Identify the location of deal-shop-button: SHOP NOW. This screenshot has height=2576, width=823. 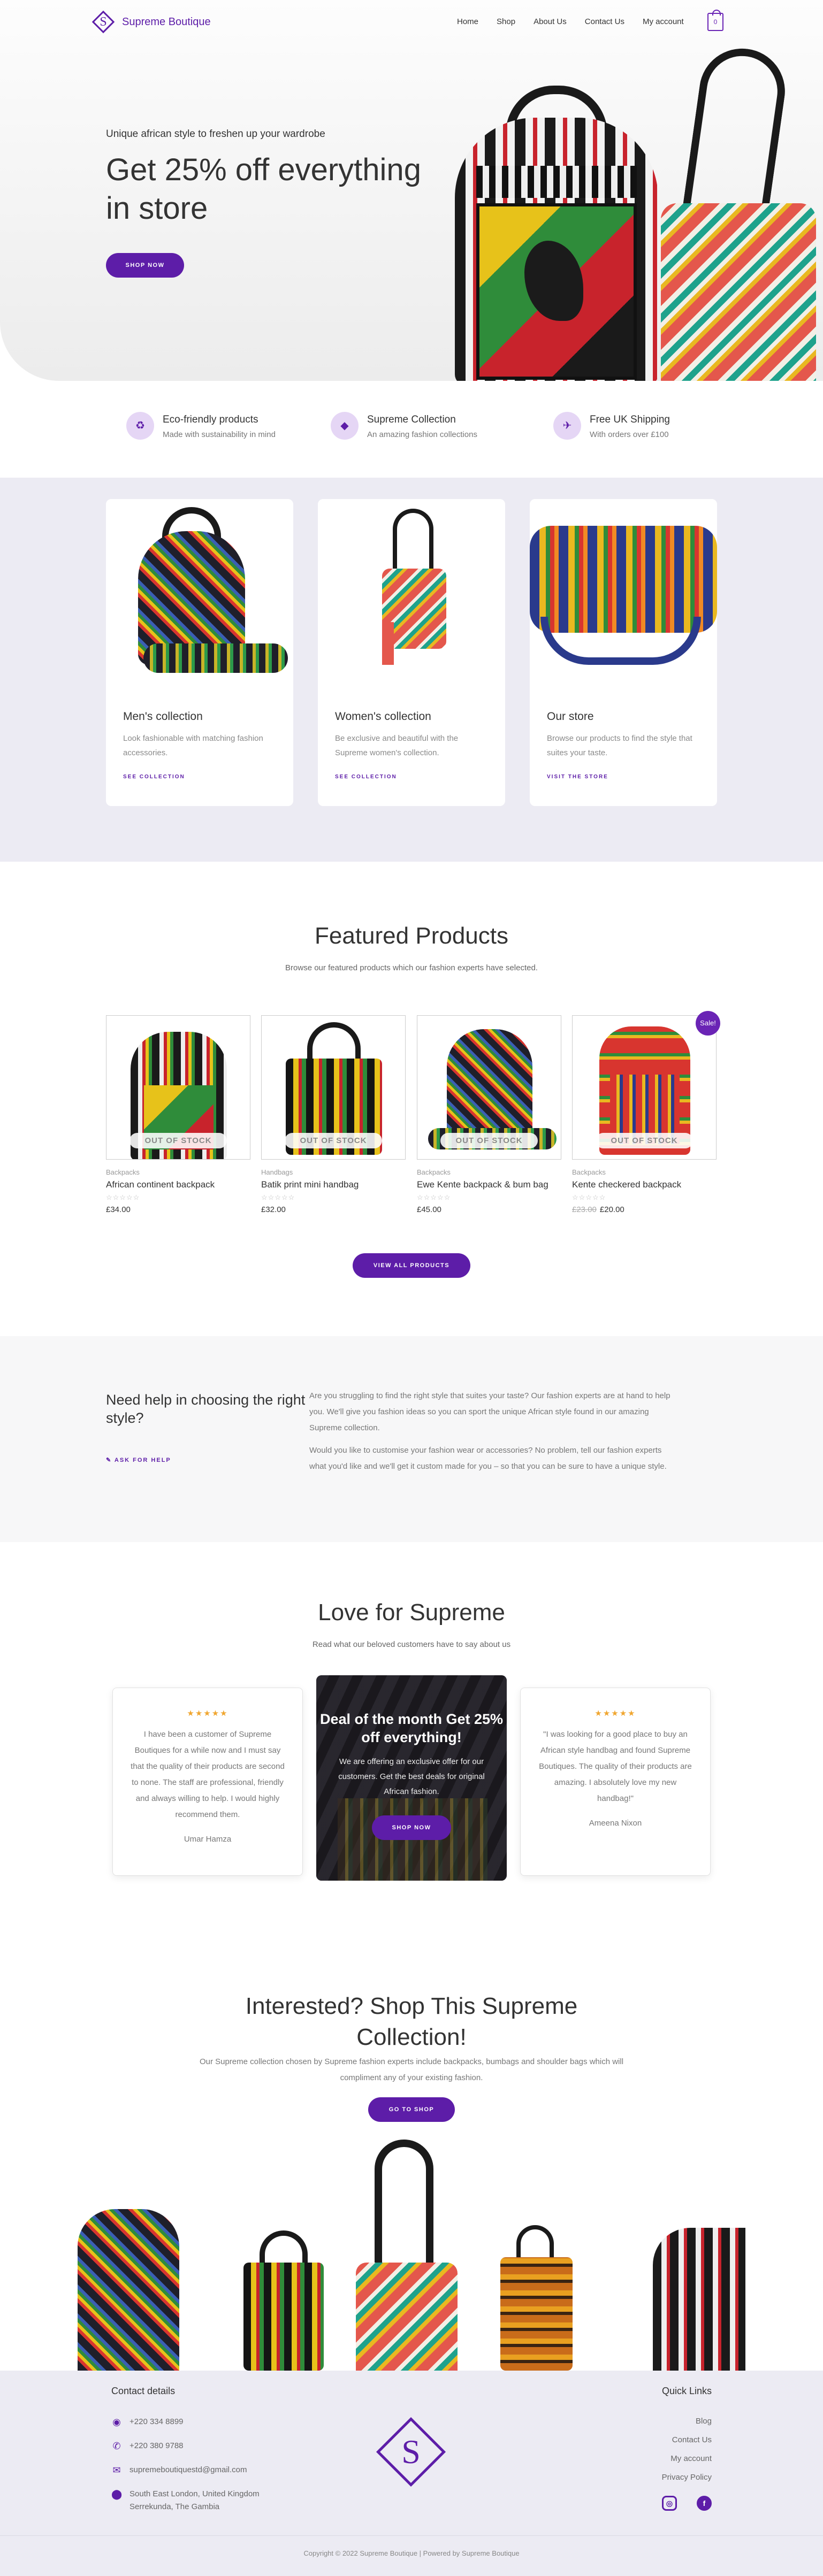
(411, 1827).